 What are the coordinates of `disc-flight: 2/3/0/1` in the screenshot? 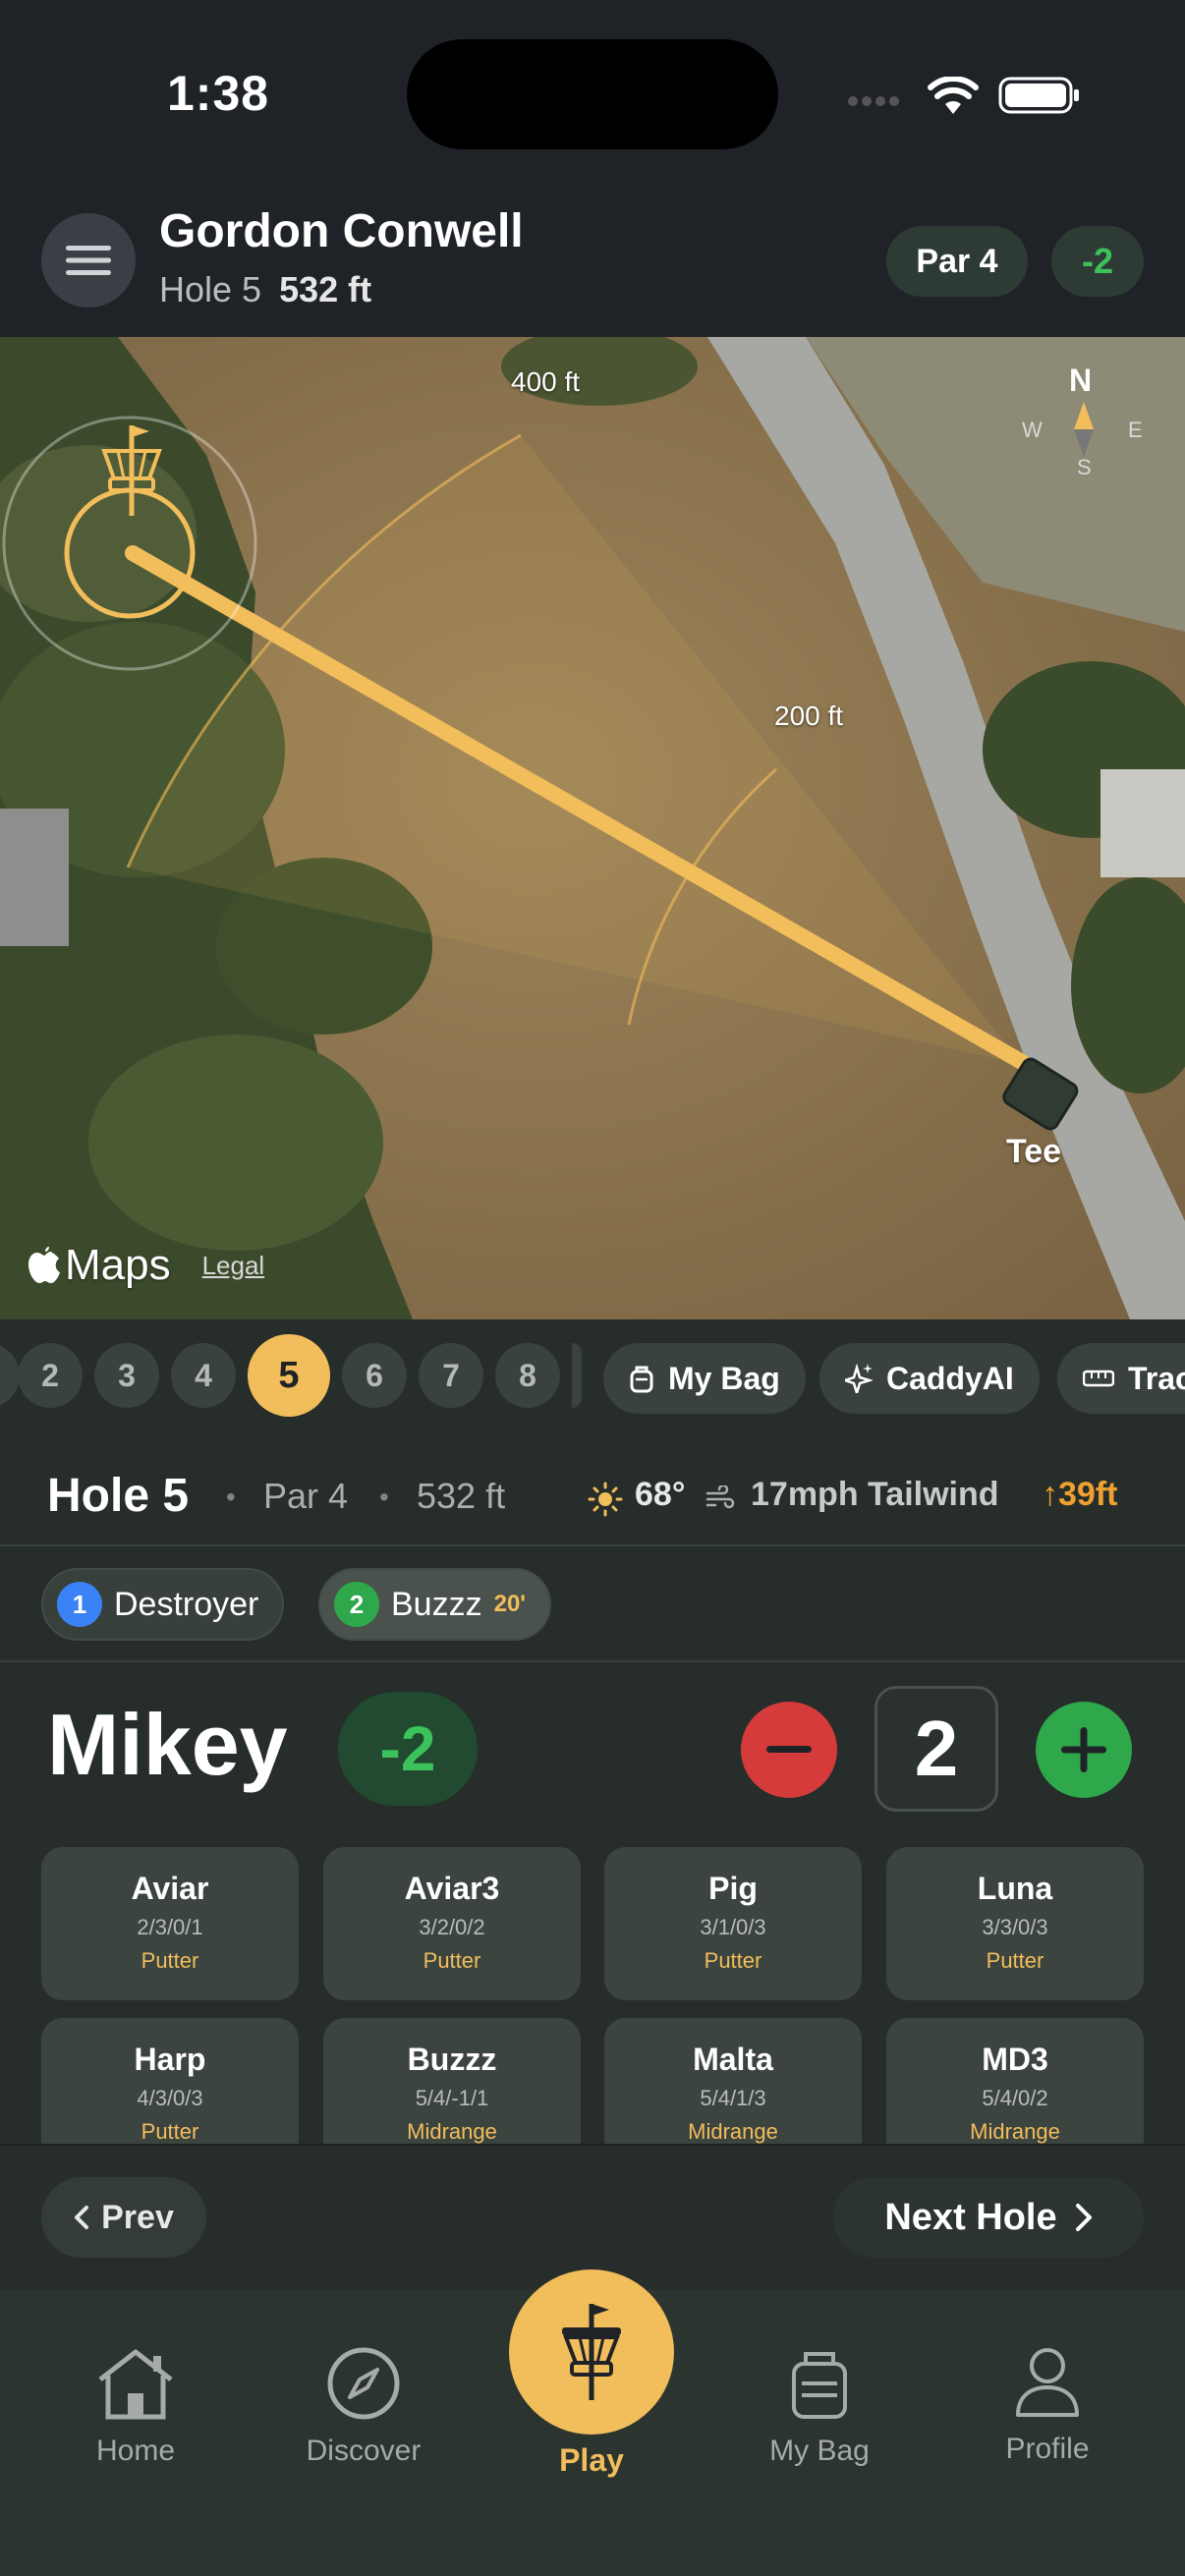 It's located at (170, 1927).